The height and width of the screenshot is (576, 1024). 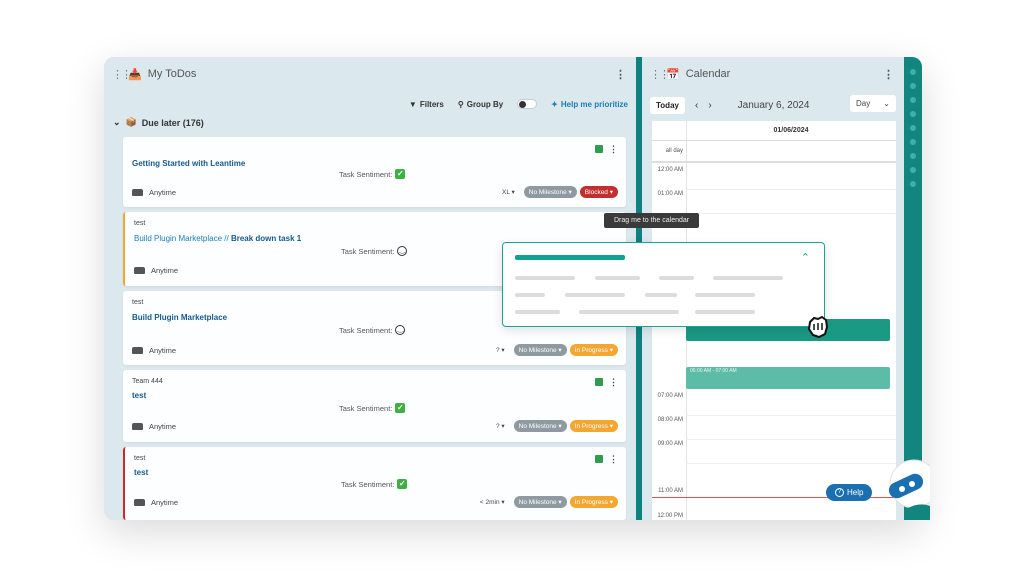 I want to click on hour-line, so click(x=791, y=463).